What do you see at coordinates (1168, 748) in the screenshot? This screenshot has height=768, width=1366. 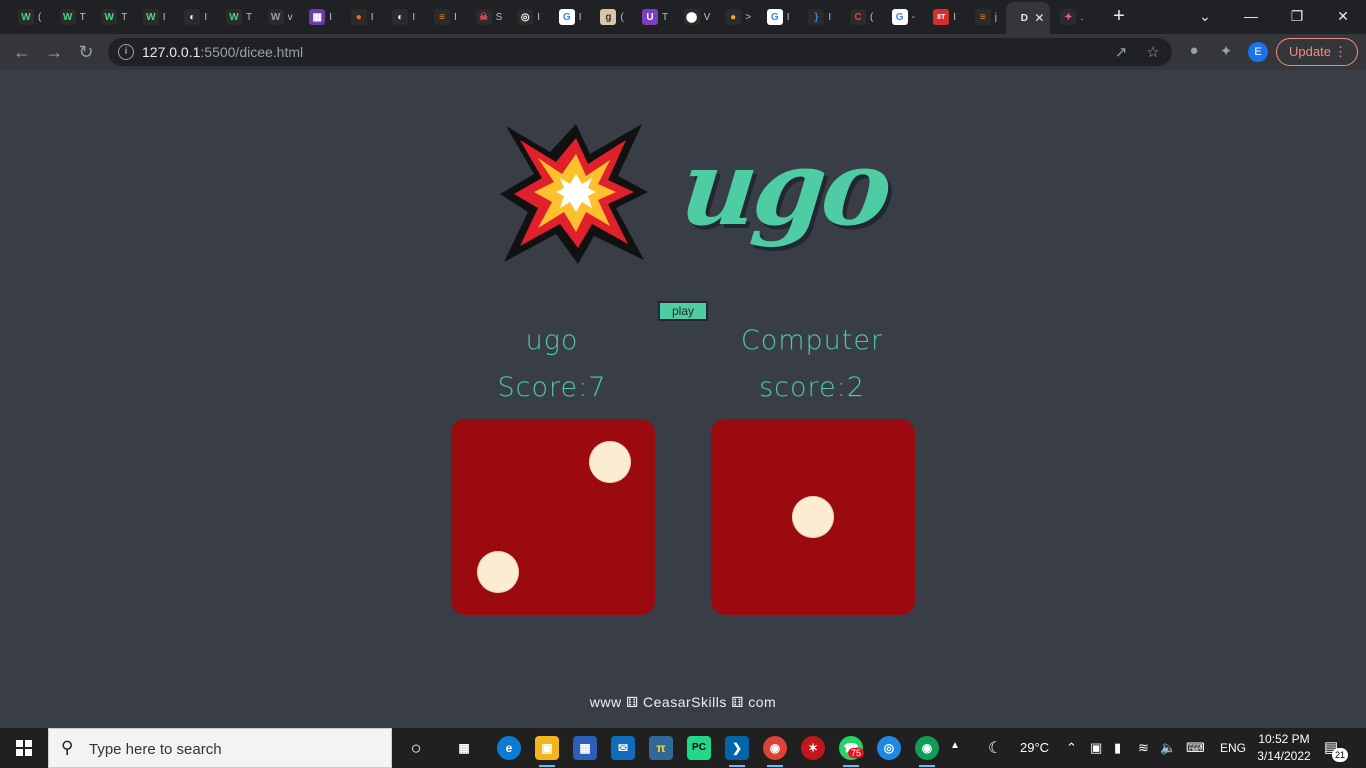 I see `volume-icon: 🔈` at bounding box center [1168, 748].